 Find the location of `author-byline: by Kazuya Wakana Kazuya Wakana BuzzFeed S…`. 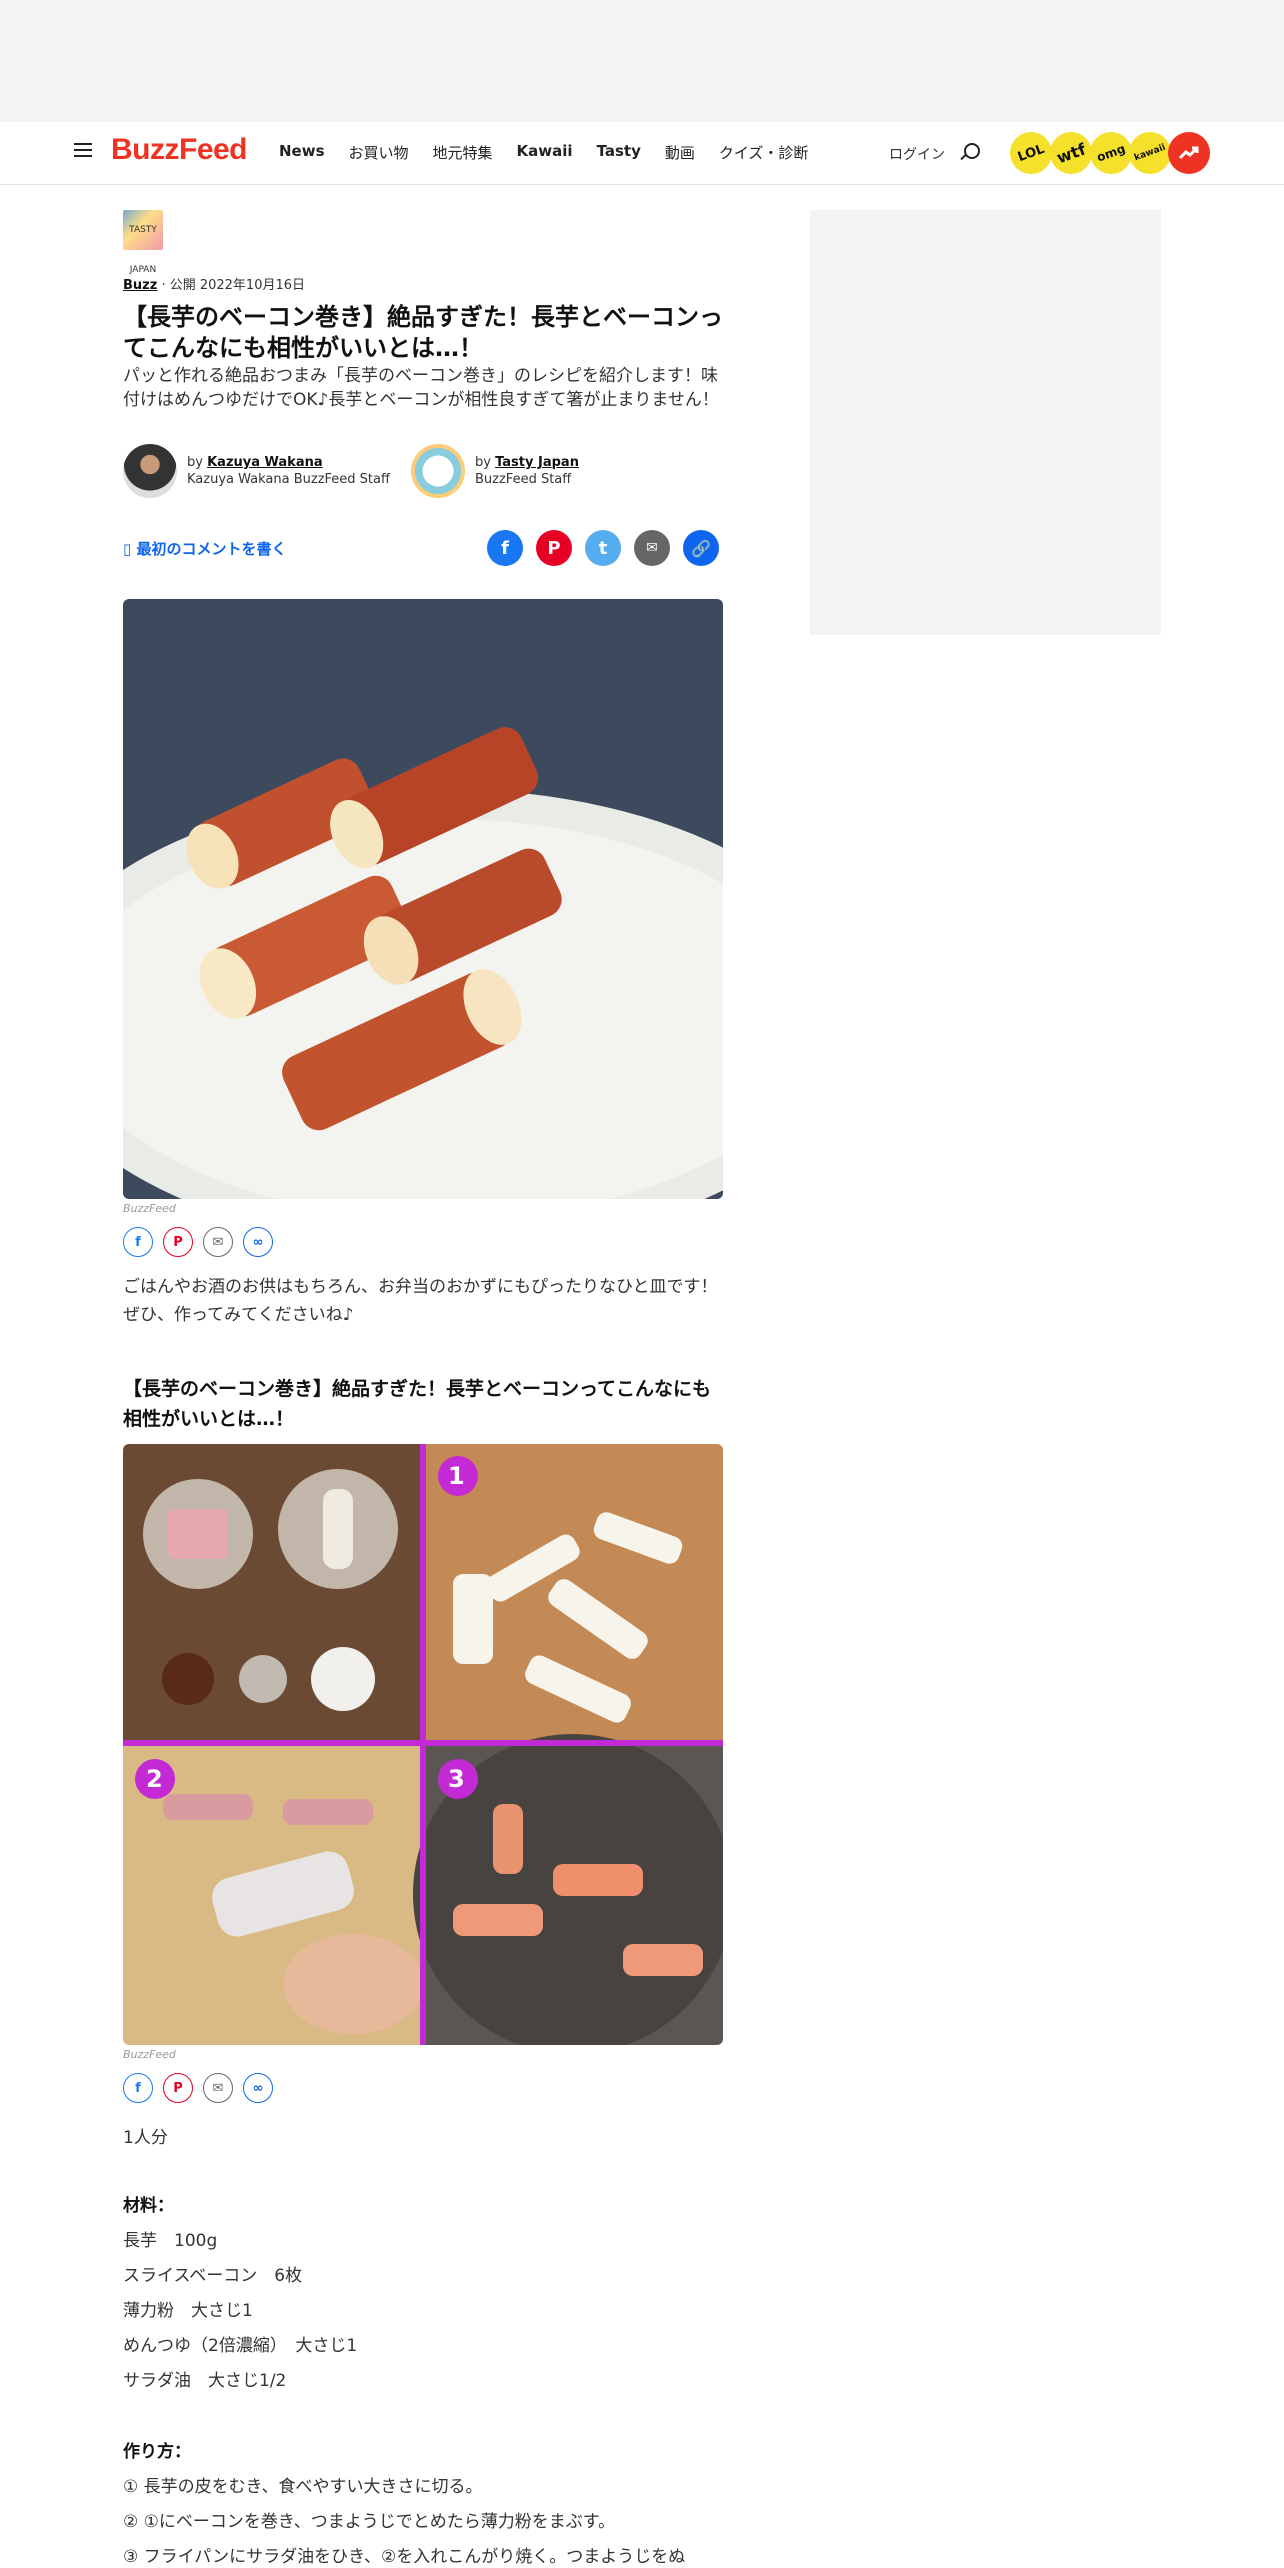

author-byline: by Kazuya Wakana Kazuya Wakana BuzzFeed S… is located at coordinates (256, 471).